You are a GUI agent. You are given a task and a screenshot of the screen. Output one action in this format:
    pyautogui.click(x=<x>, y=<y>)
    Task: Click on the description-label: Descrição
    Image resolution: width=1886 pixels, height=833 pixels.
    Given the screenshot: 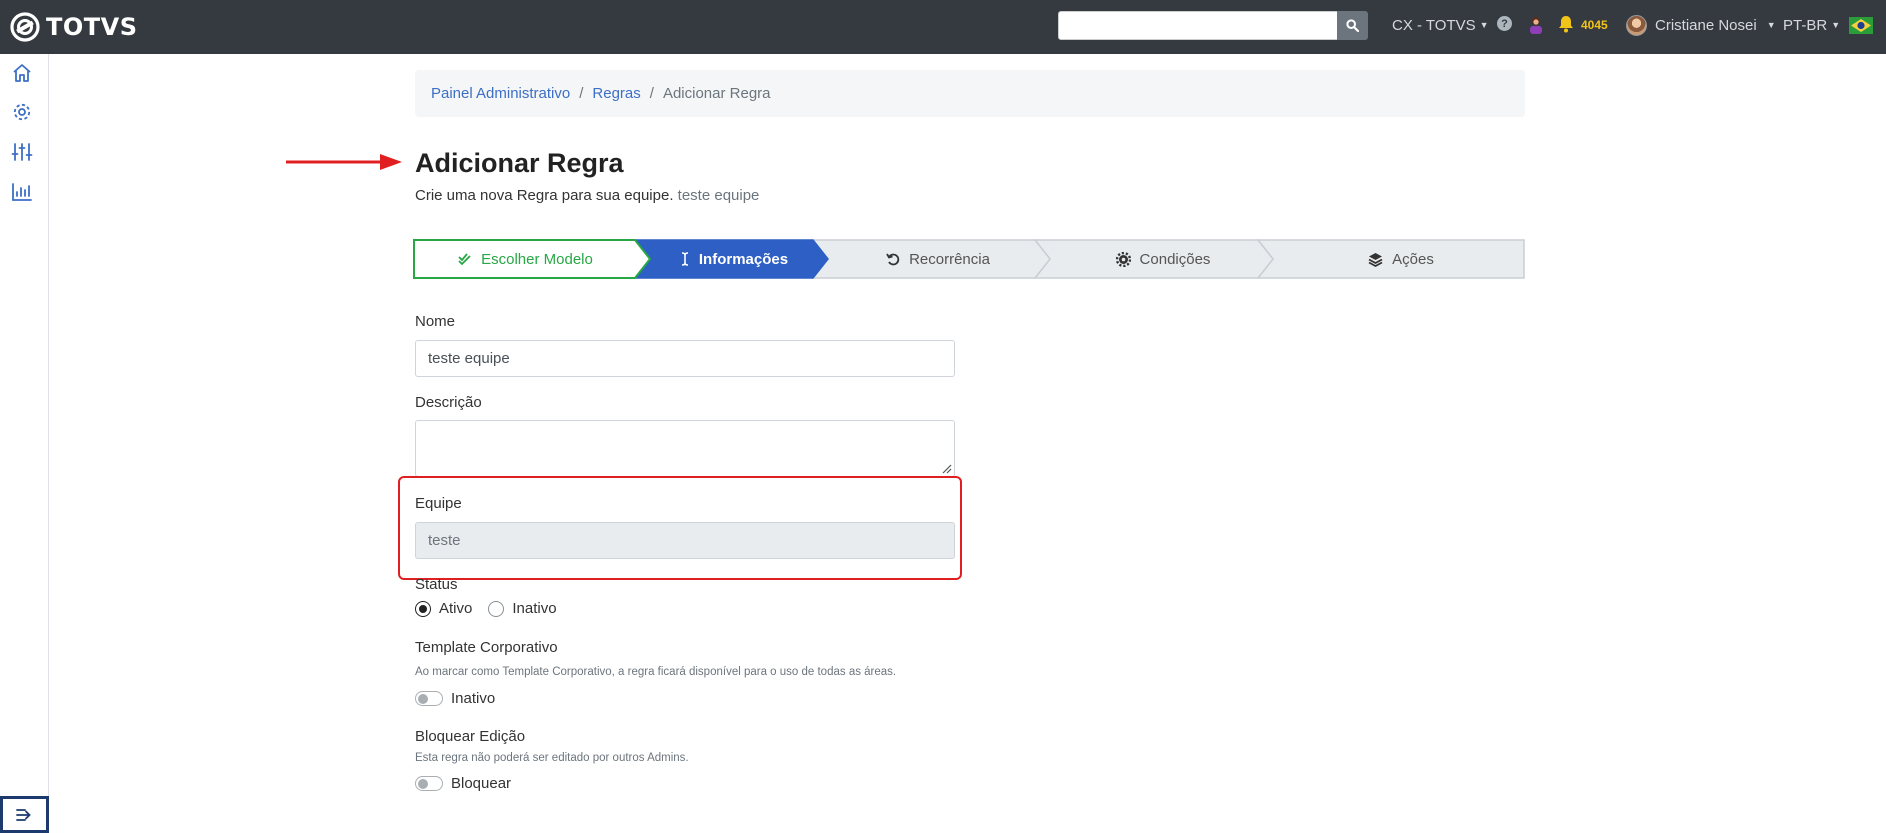 What is the action you would take?
    pyautogui.click(x=448, y=402)
    